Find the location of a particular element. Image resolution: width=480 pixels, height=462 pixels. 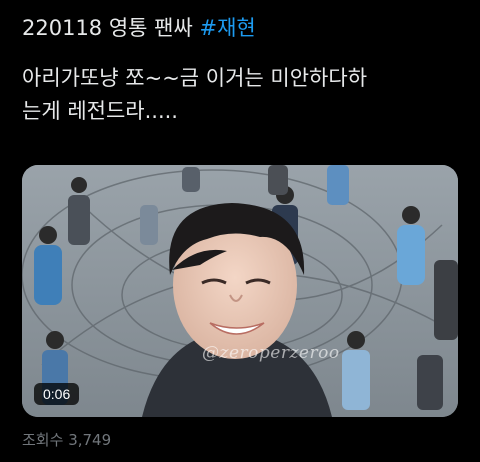

video-duration-badge: 0:06 is located at coordinates (57, 394).